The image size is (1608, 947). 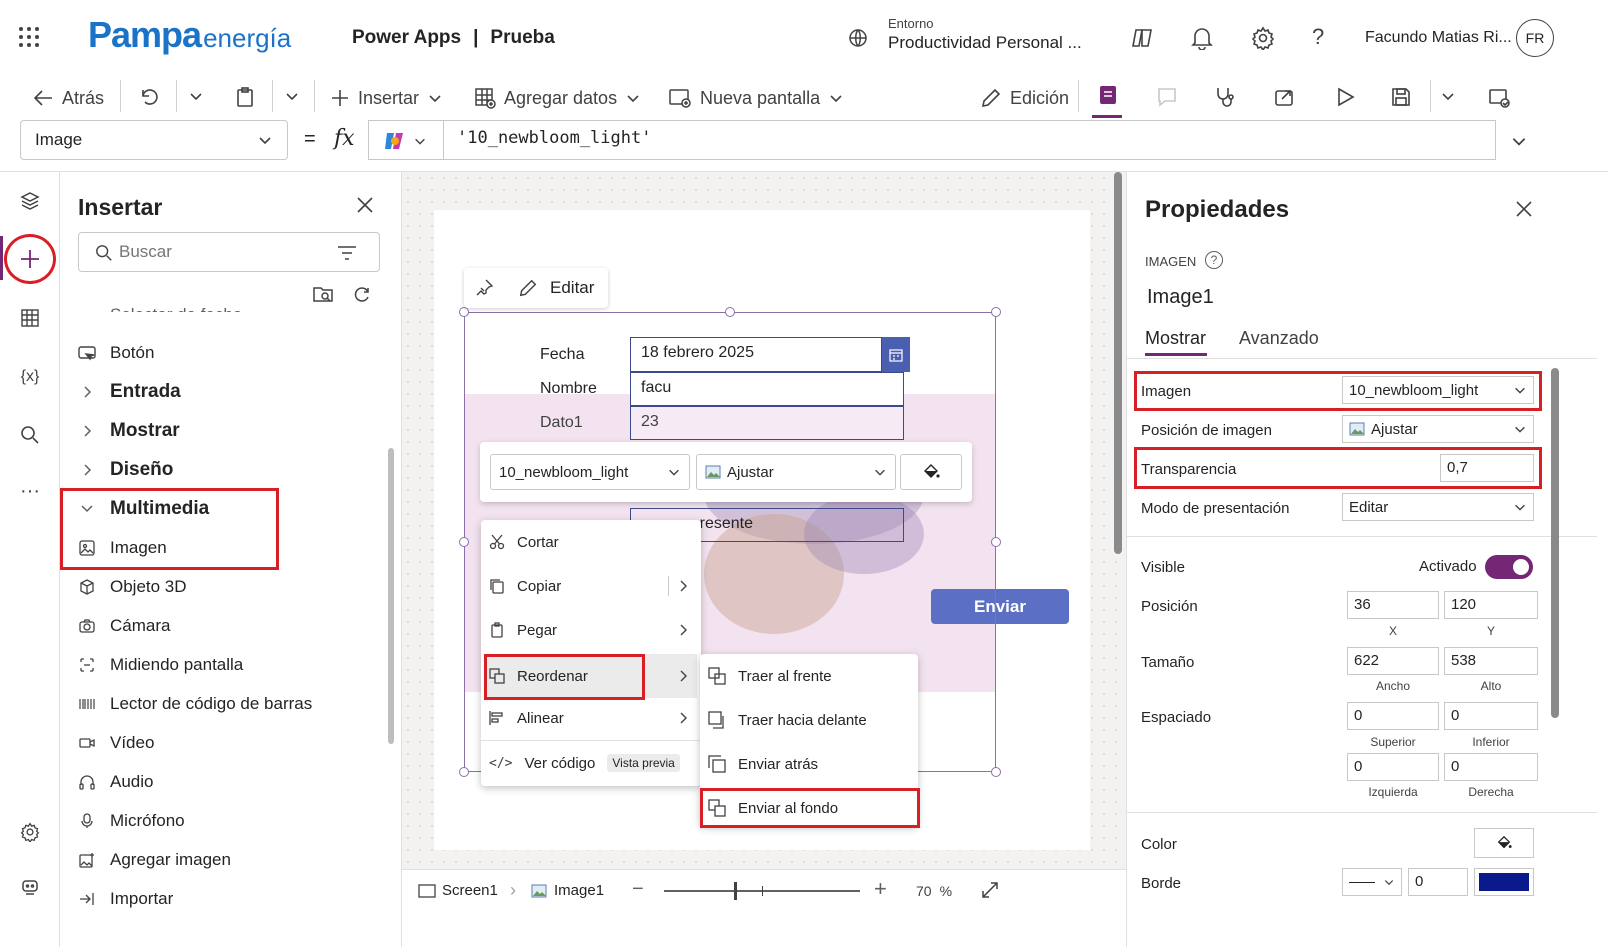 I want to click on border-style-dropdown, so click(x=1372, y=882).